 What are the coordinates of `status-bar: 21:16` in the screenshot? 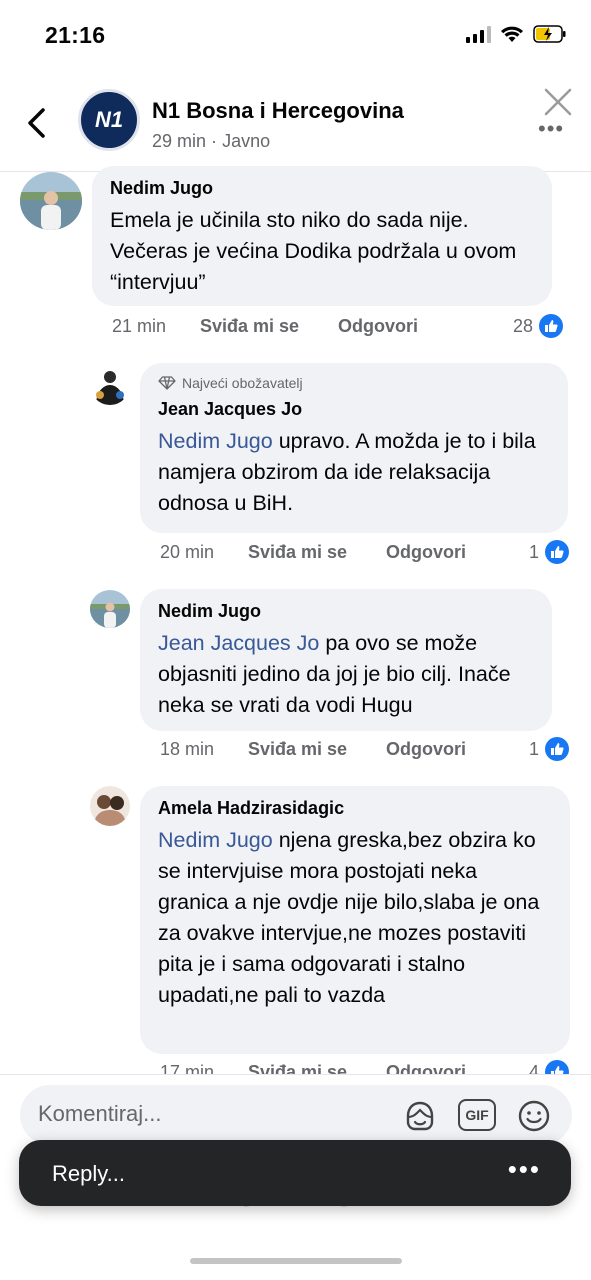 It's located at (295, 36).